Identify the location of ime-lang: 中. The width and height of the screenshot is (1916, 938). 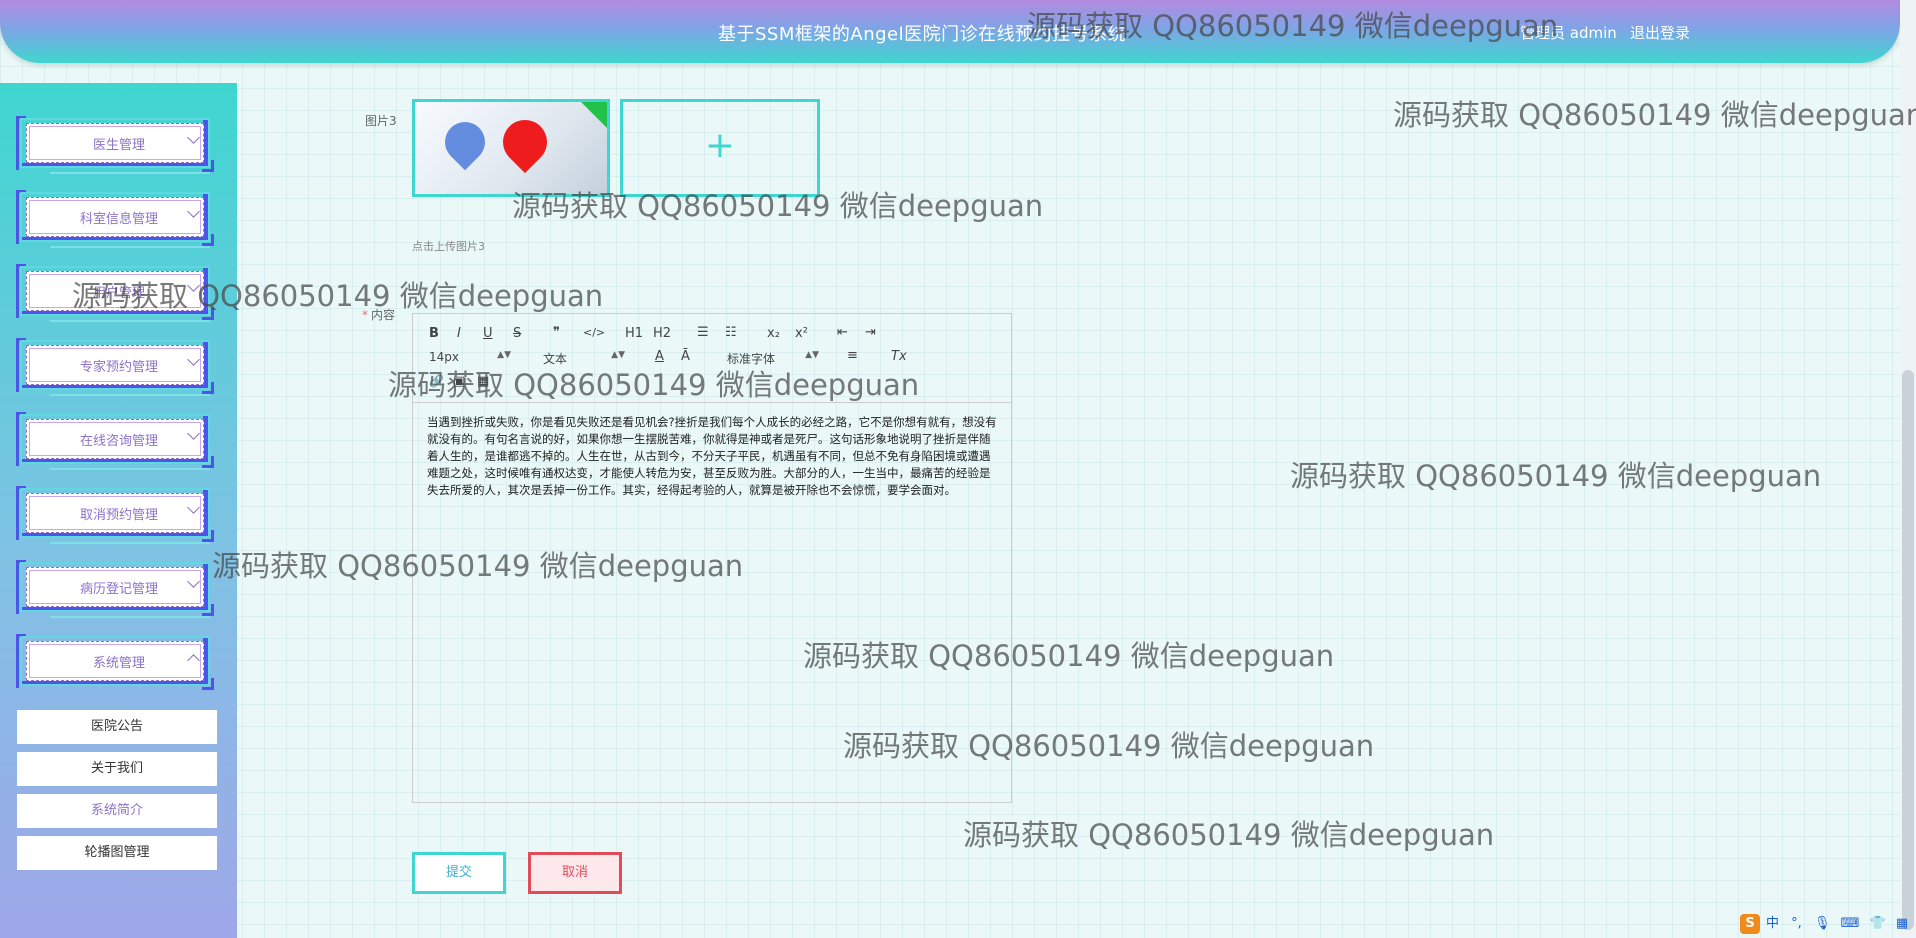
(1772, 923).